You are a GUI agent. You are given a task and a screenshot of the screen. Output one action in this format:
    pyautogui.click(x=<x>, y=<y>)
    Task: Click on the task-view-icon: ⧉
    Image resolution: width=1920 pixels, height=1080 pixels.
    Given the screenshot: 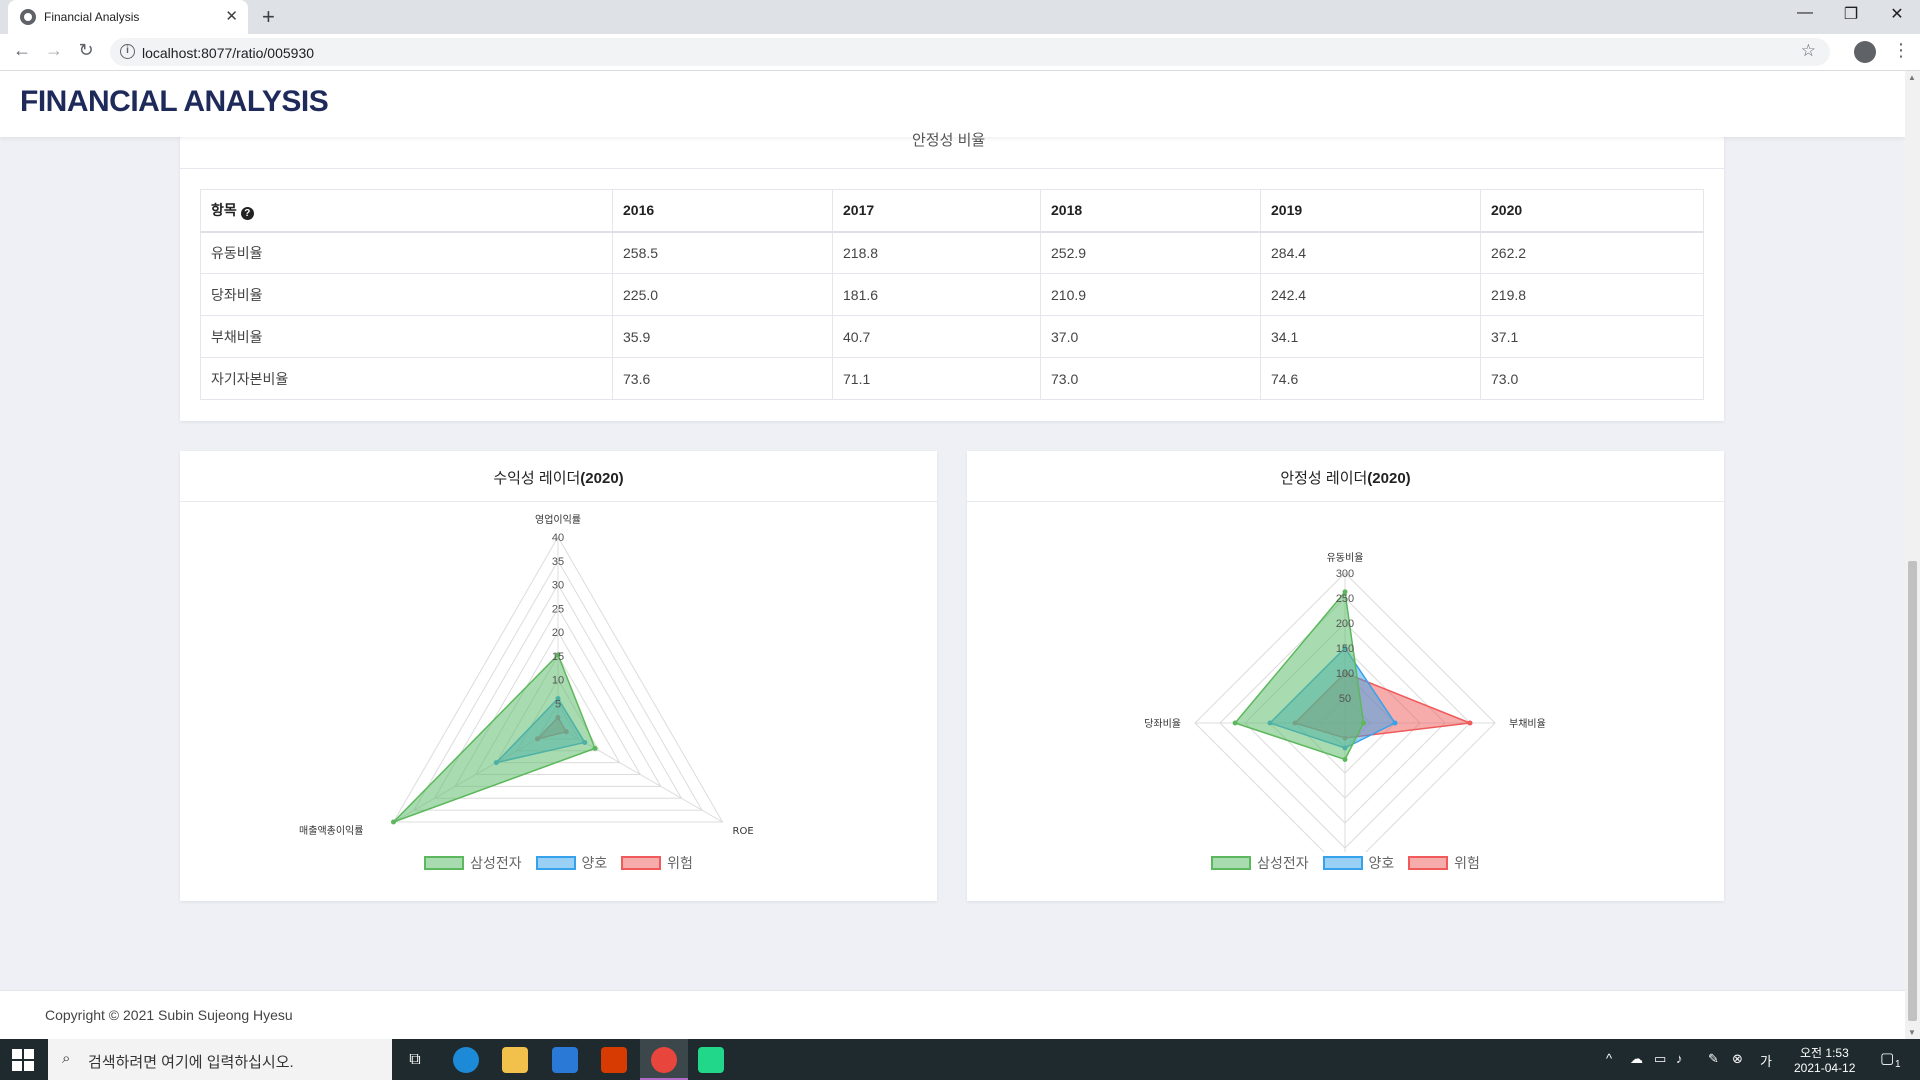 What is the action you would take?
    pyautogui.click(x=415, y=1060)
    